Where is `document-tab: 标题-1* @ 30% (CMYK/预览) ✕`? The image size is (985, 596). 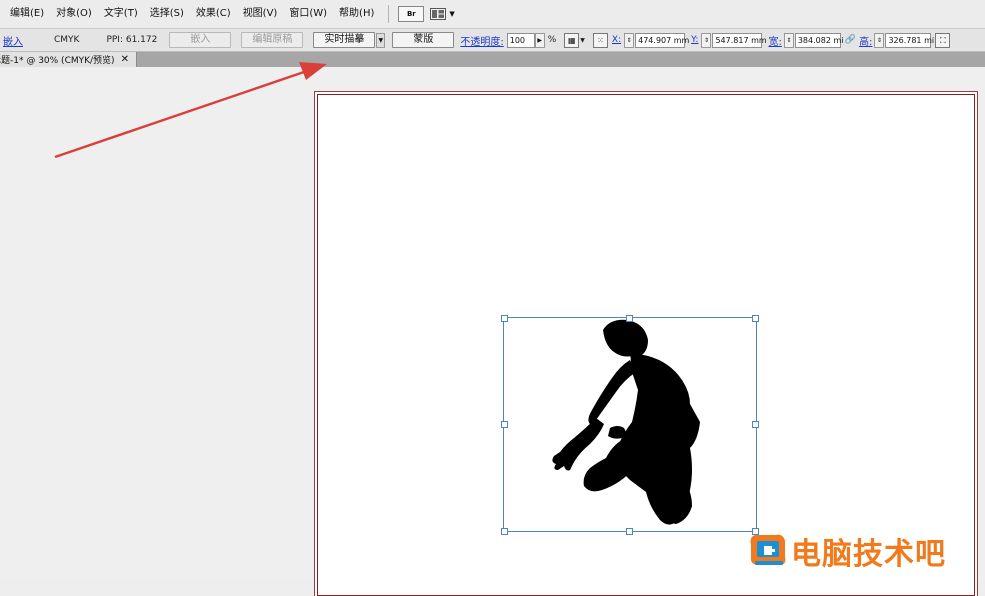
document-tab: 标题-1* @ 30% (CMYK/预览) ✕ is located at coordinates (68, 59).